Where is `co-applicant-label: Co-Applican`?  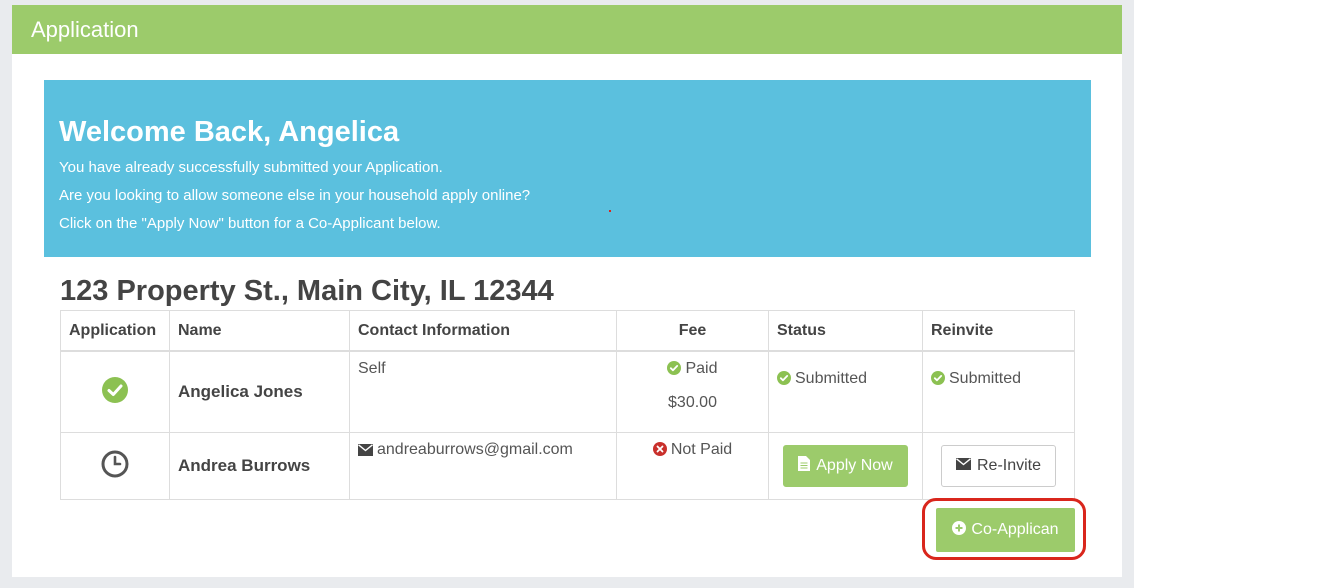 co-applicant-label: Co-Applican is located at coordinates (1015, 529).